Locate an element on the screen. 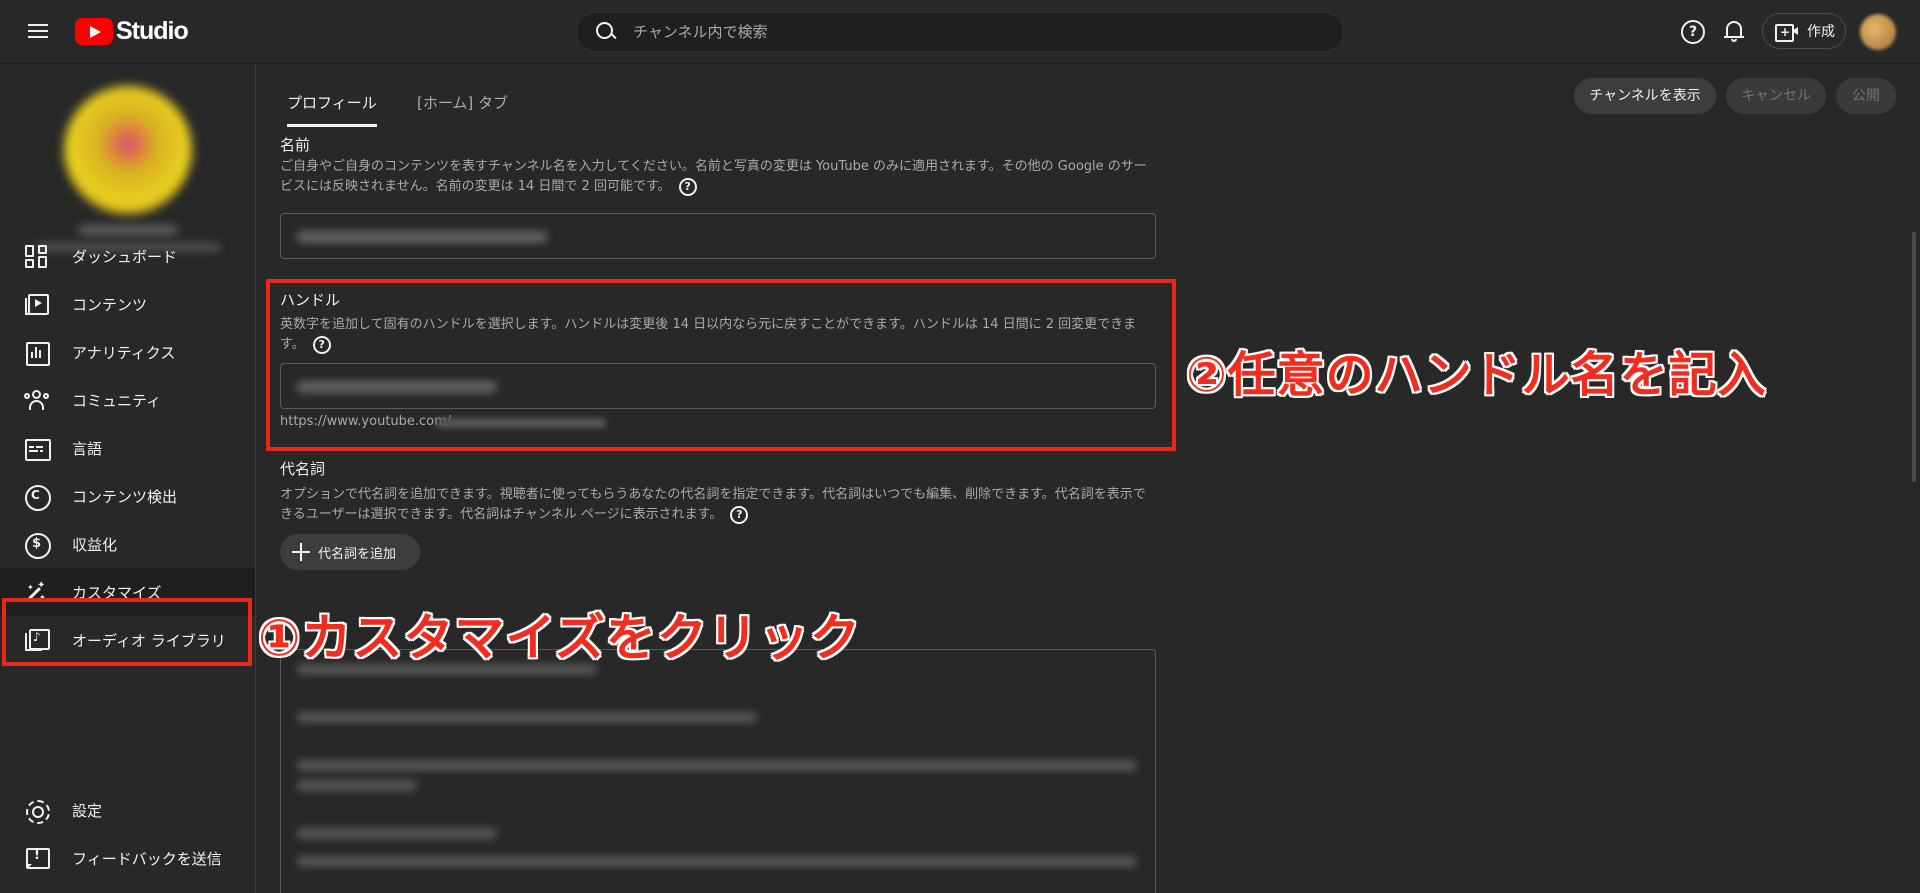  search-icon is located at coordinates (606, 32).